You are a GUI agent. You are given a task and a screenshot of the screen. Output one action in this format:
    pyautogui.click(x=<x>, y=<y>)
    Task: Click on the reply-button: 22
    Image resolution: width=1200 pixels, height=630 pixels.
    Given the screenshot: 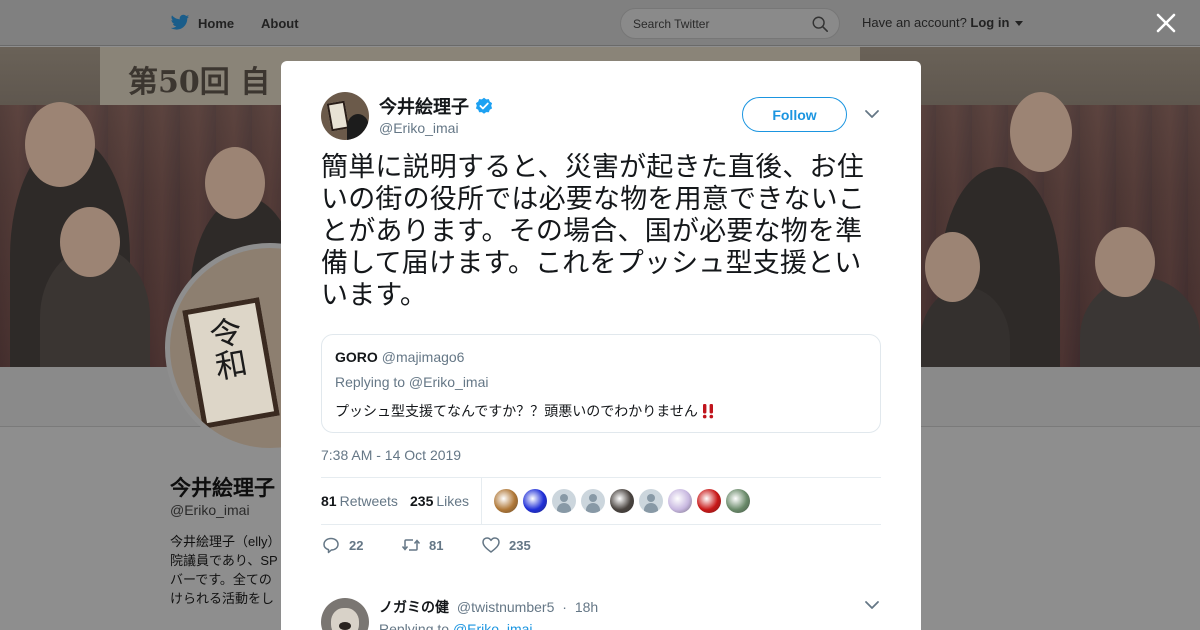 What is the action you would take?
    pyautogui.click(x=342, y=545)
    